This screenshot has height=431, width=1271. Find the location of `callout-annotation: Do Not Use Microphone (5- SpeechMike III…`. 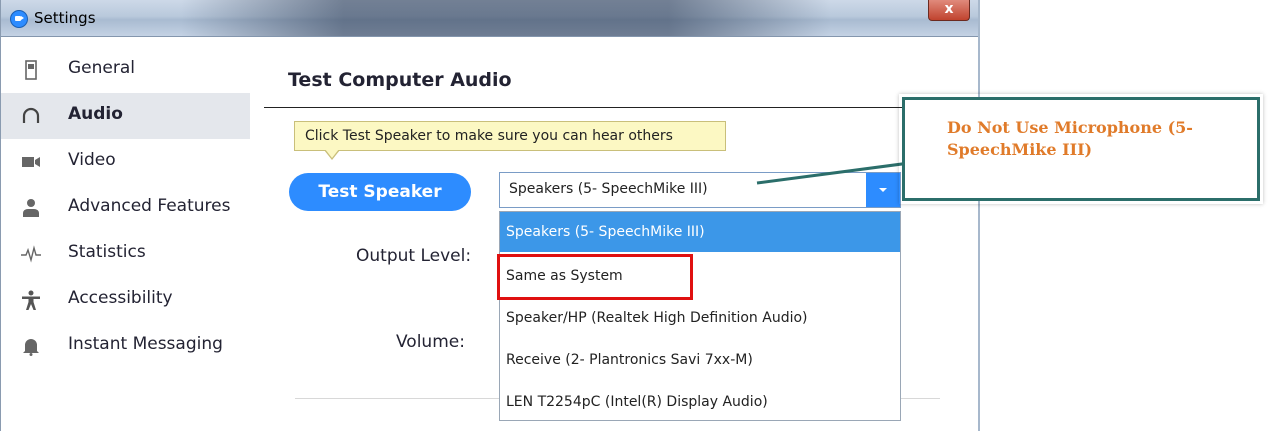

callout-annotation: Do Not Use Microphone (5- SpeechMike III… is located at coordinates (1081, 149).